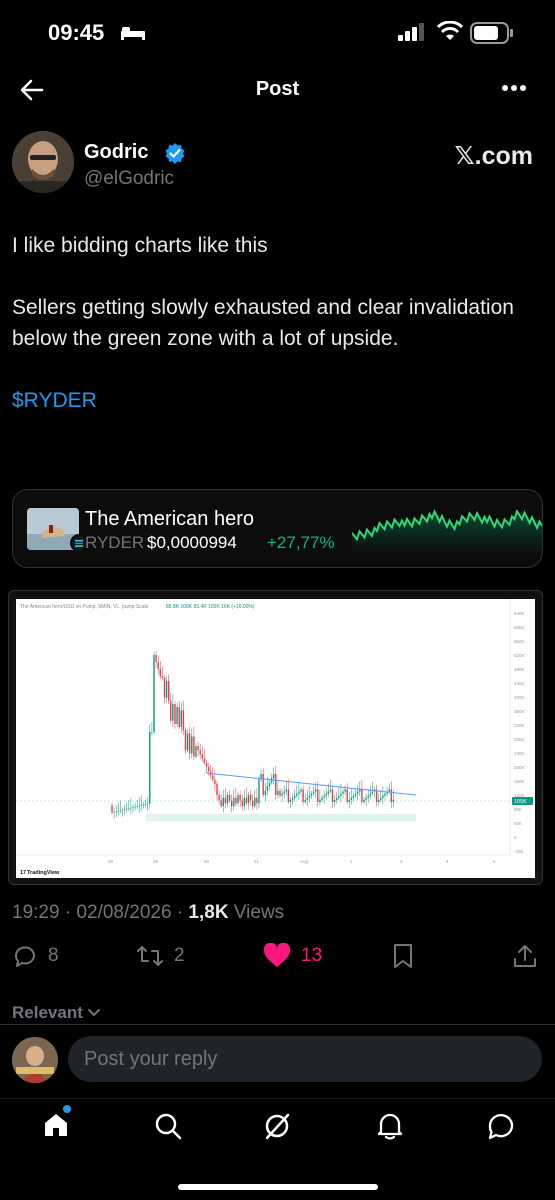 This screenshot has width=555, height=1200. I want to click on messages-icon, so click(501, 1126).